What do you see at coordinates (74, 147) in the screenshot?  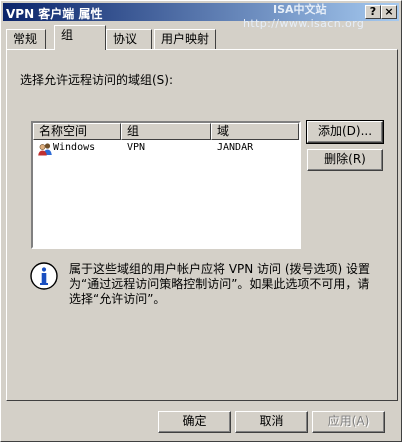 I see `cell-namespace: Windows` at bounding box center [74, 147].